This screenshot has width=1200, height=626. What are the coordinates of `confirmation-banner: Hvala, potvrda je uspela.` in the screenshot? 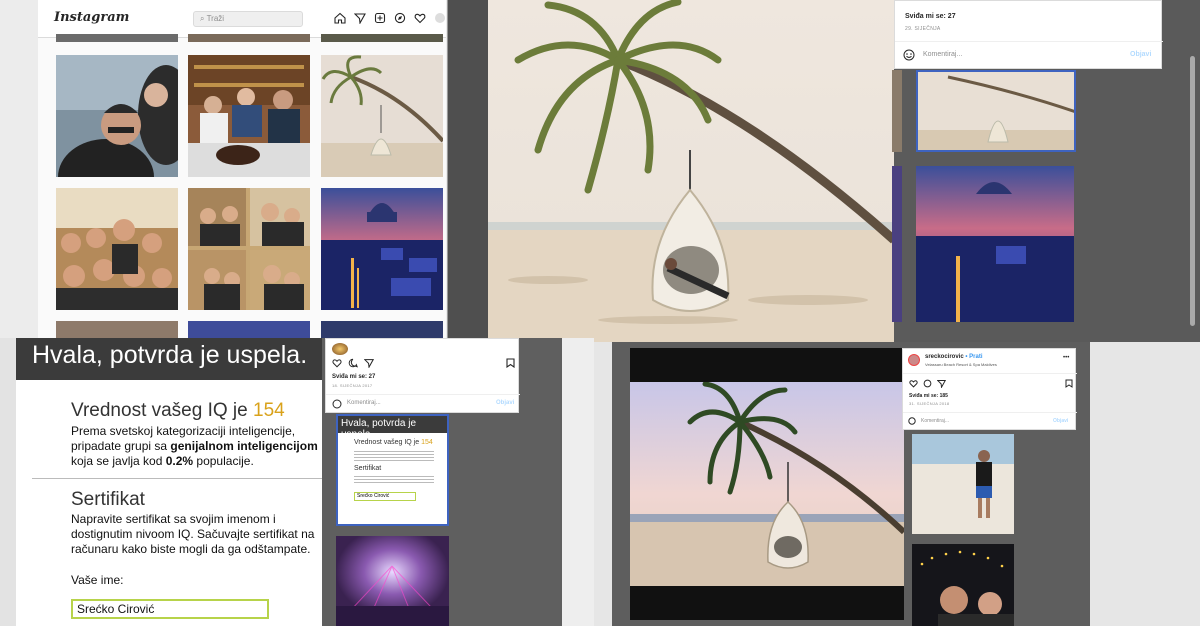 It's located at (169, 359).